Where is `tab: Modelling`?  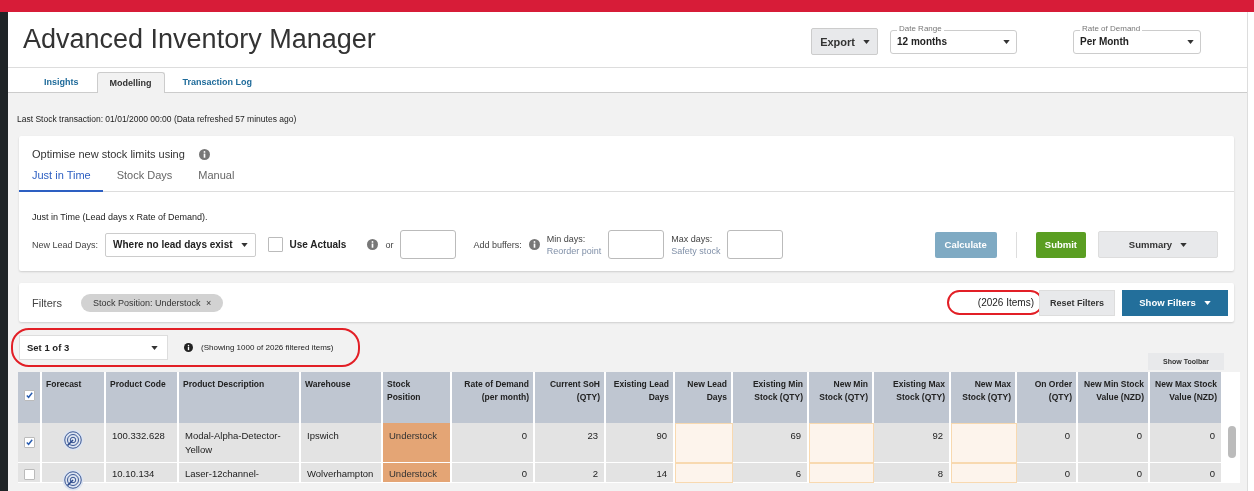
tab: Modelling is located at coordinates (130, 82).